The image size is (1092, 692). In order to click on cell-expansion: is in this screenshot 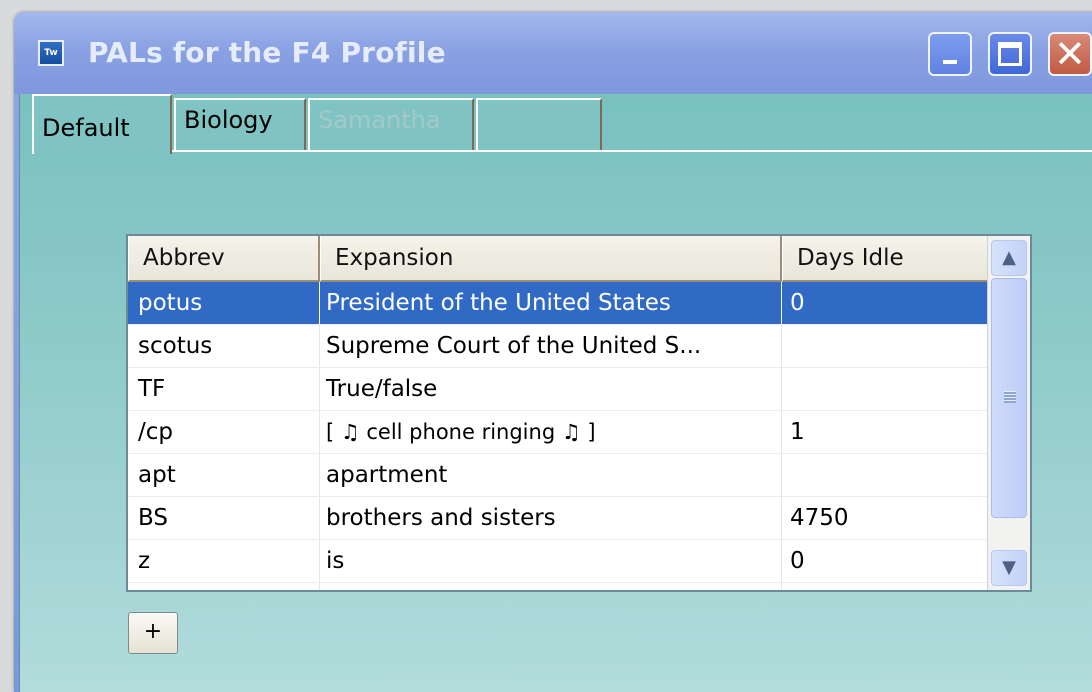, I will do `click(551, 561)`.